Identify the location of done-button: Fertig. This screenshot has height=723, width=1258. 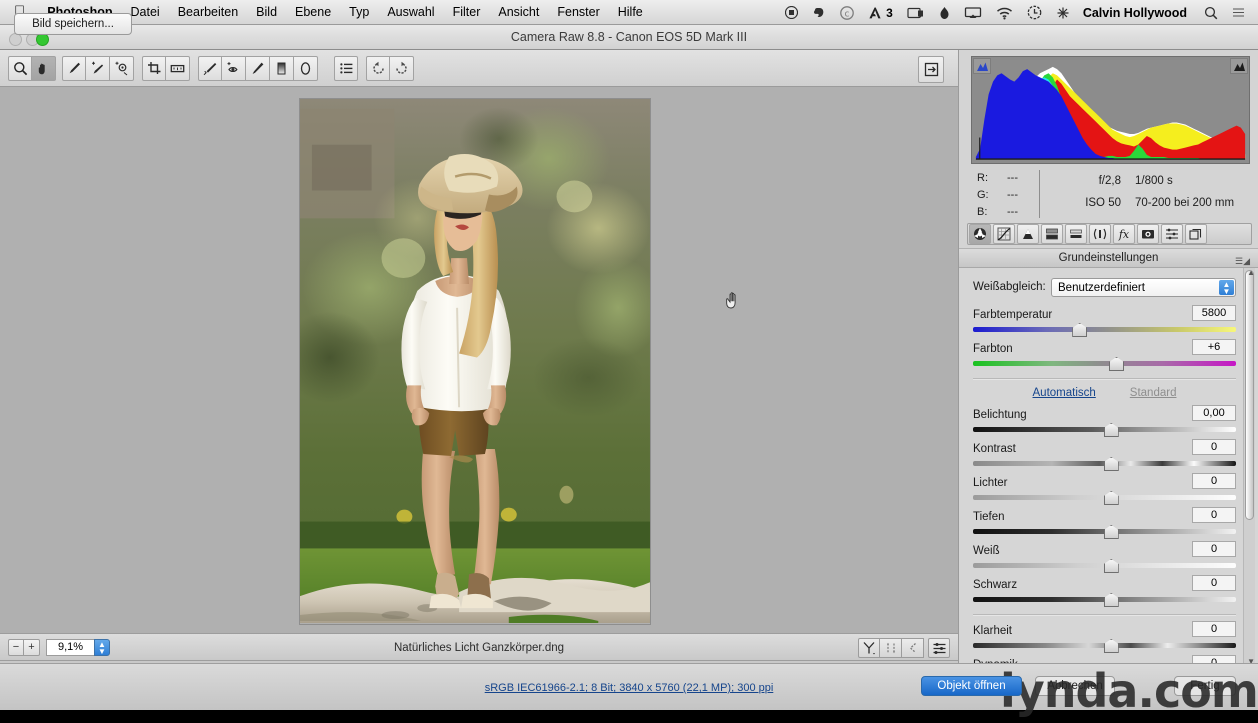
(1205, 686).